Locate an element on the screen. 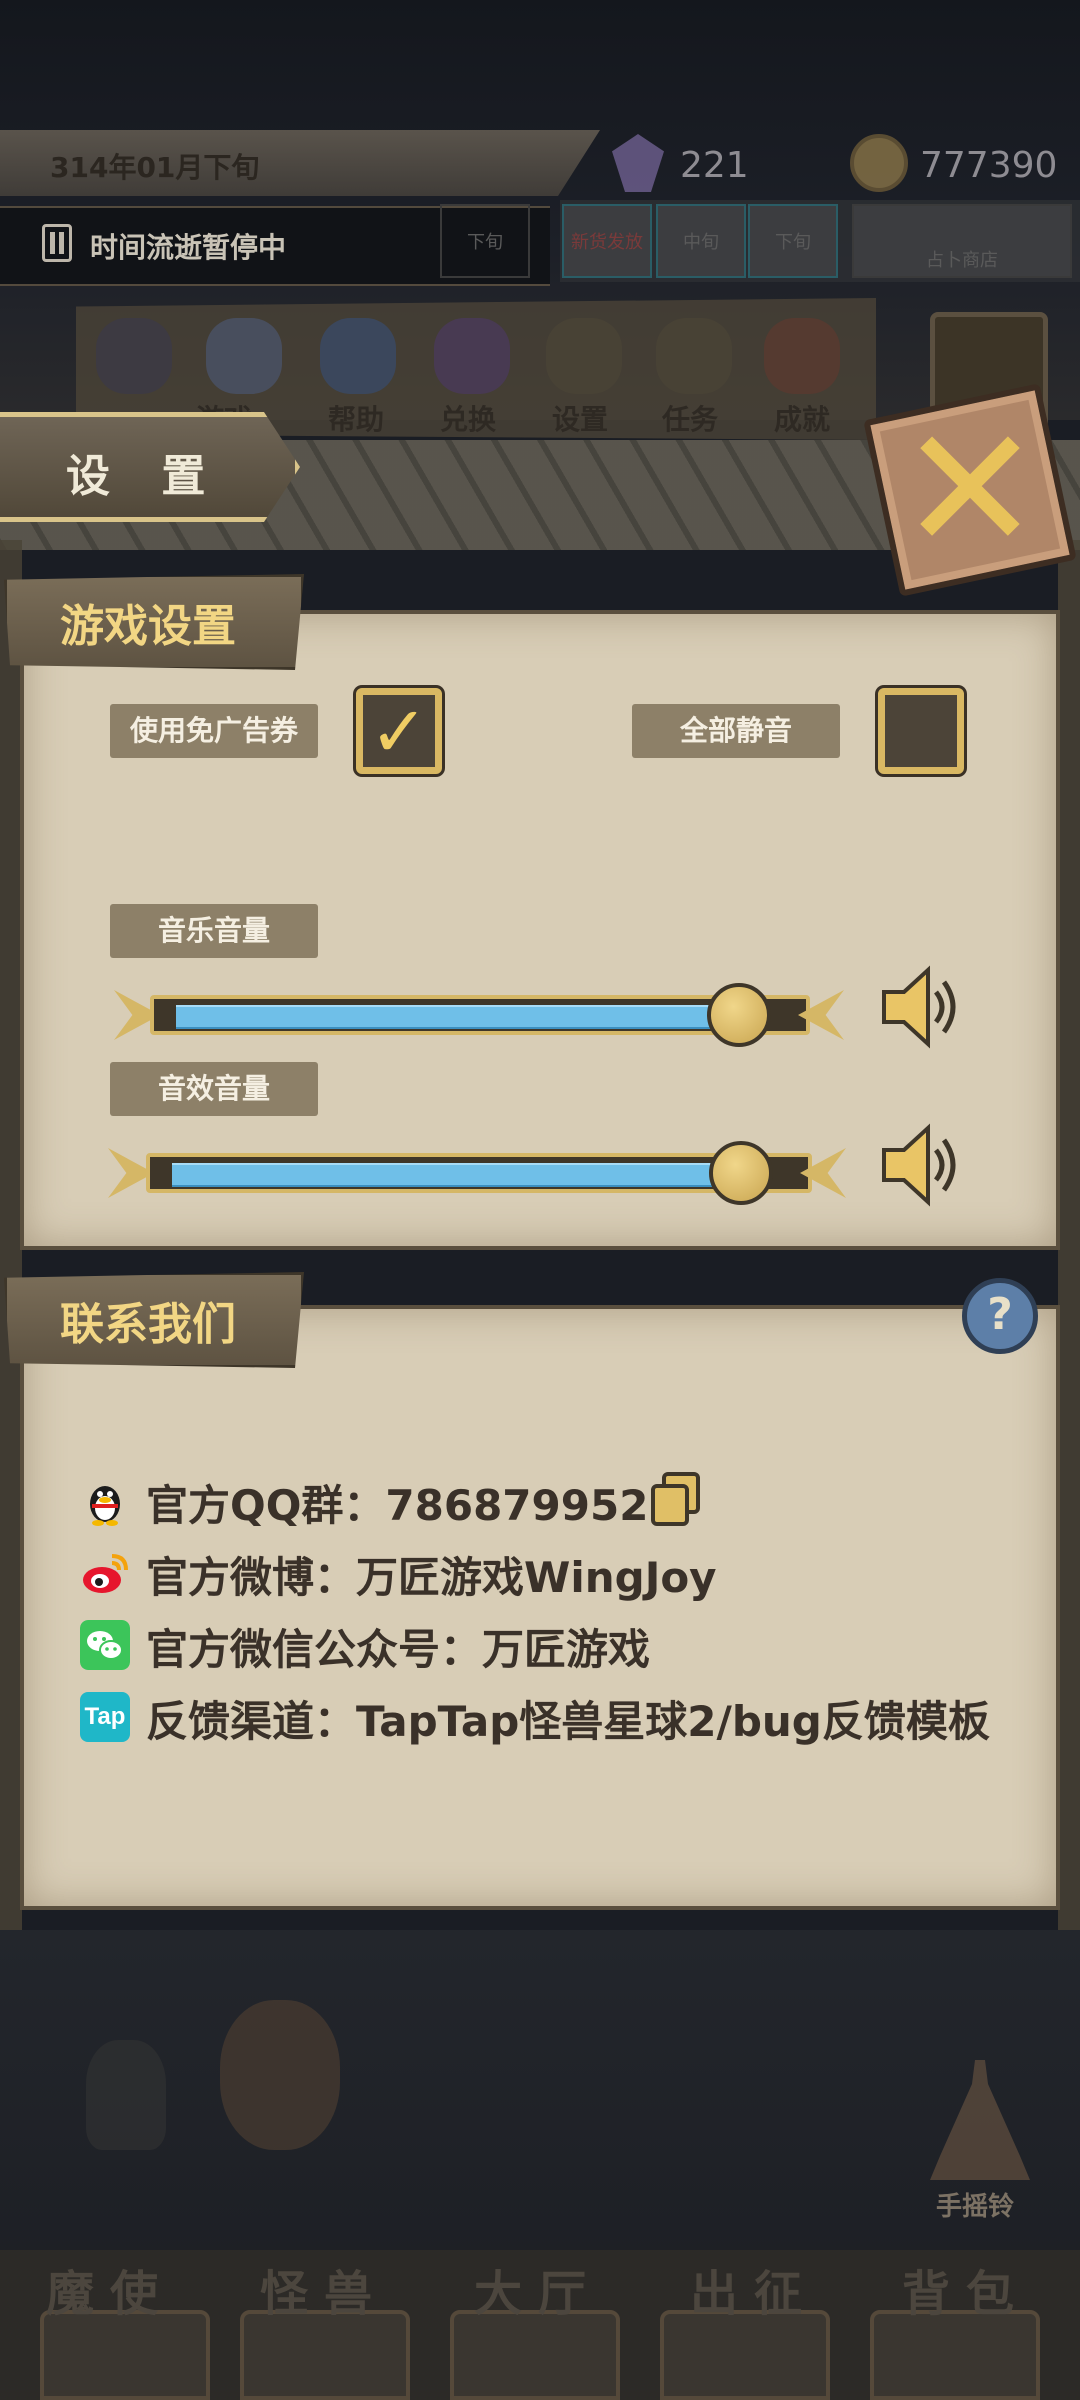 Image resolution: width=1080 pixels, height=2400 pixels. mute-all-checkbox is located at coordinates (921, 731).